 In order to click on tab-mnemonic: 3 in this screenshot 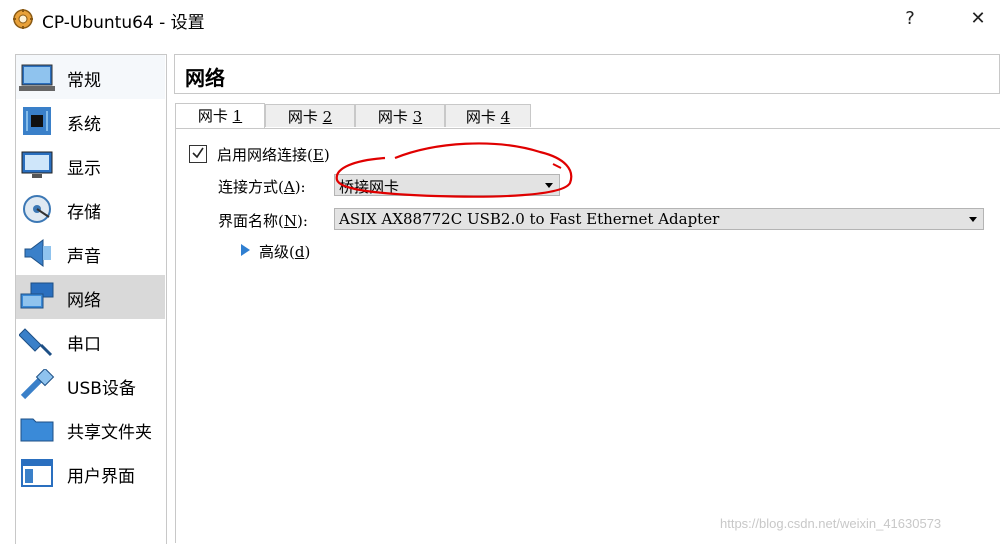, I will do `click(417, 117)`.